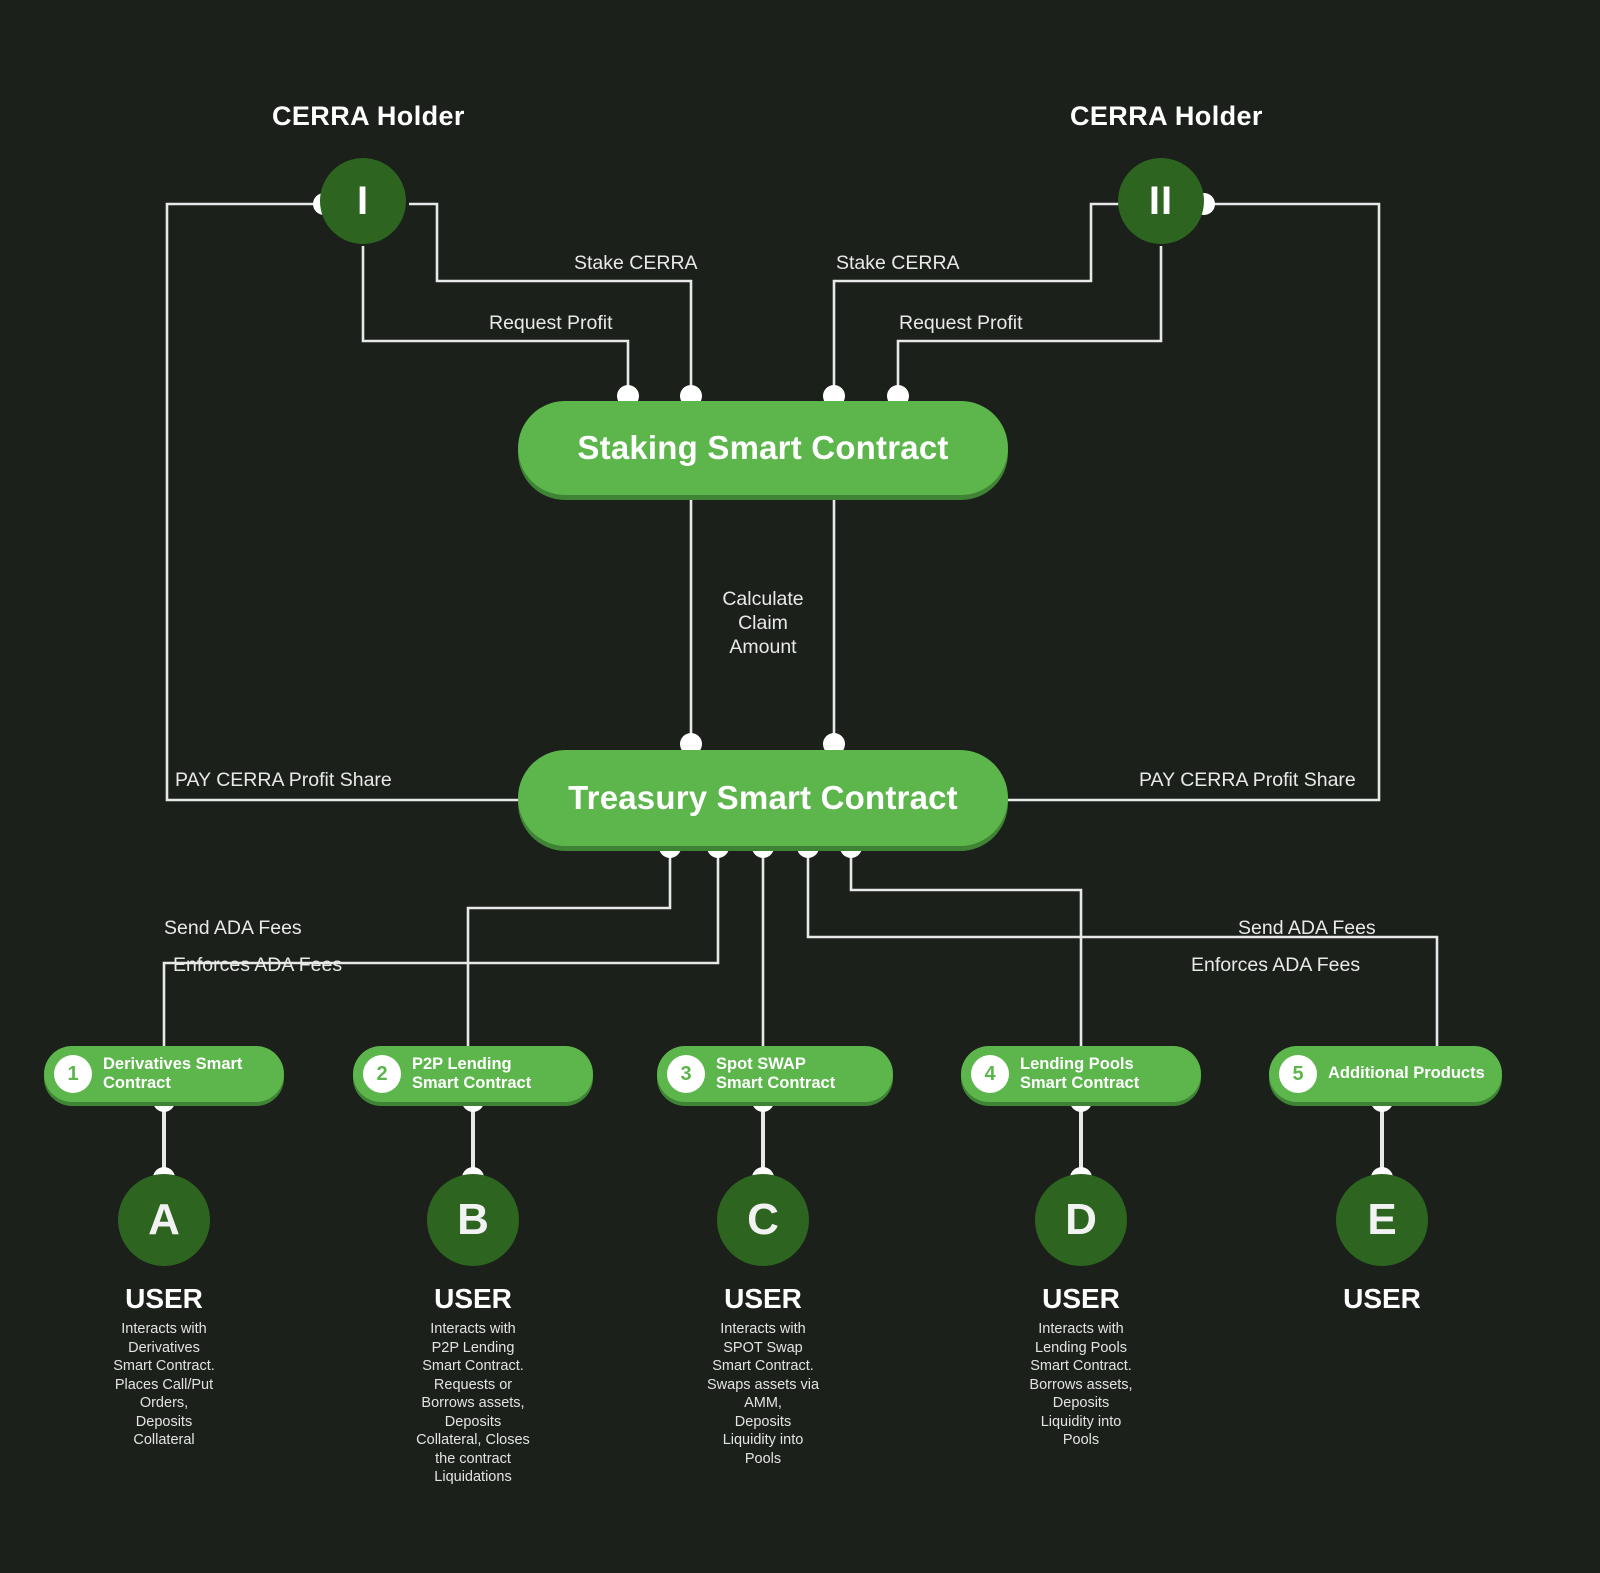 This screenshot has height=1573, width=1600. Describe the element at coordinates (382, 1074) in the screenshot. I see `product-number-2: 2` at that location.